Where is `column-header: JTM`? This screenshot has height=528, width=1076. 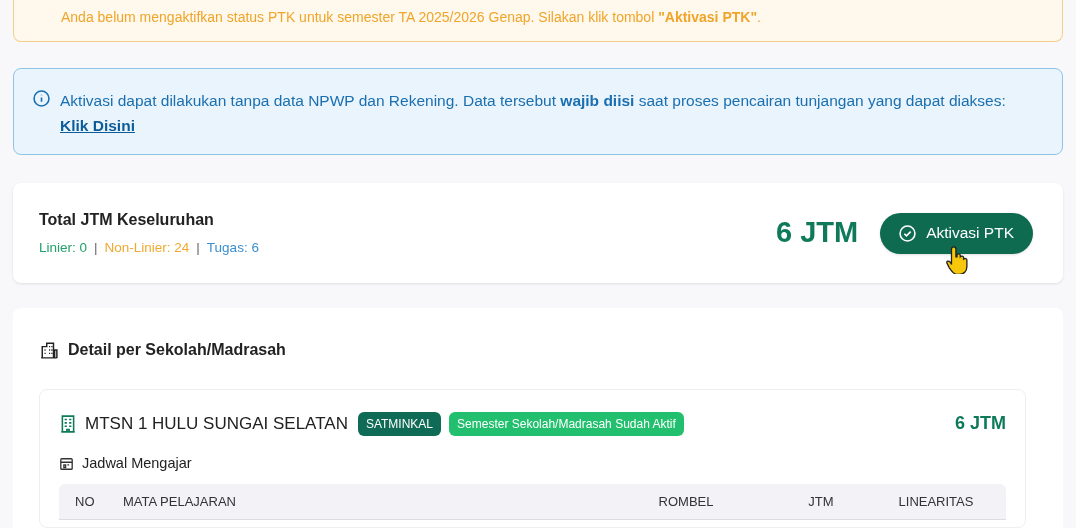
column-header: JTM is located at coordinates (821, 501).